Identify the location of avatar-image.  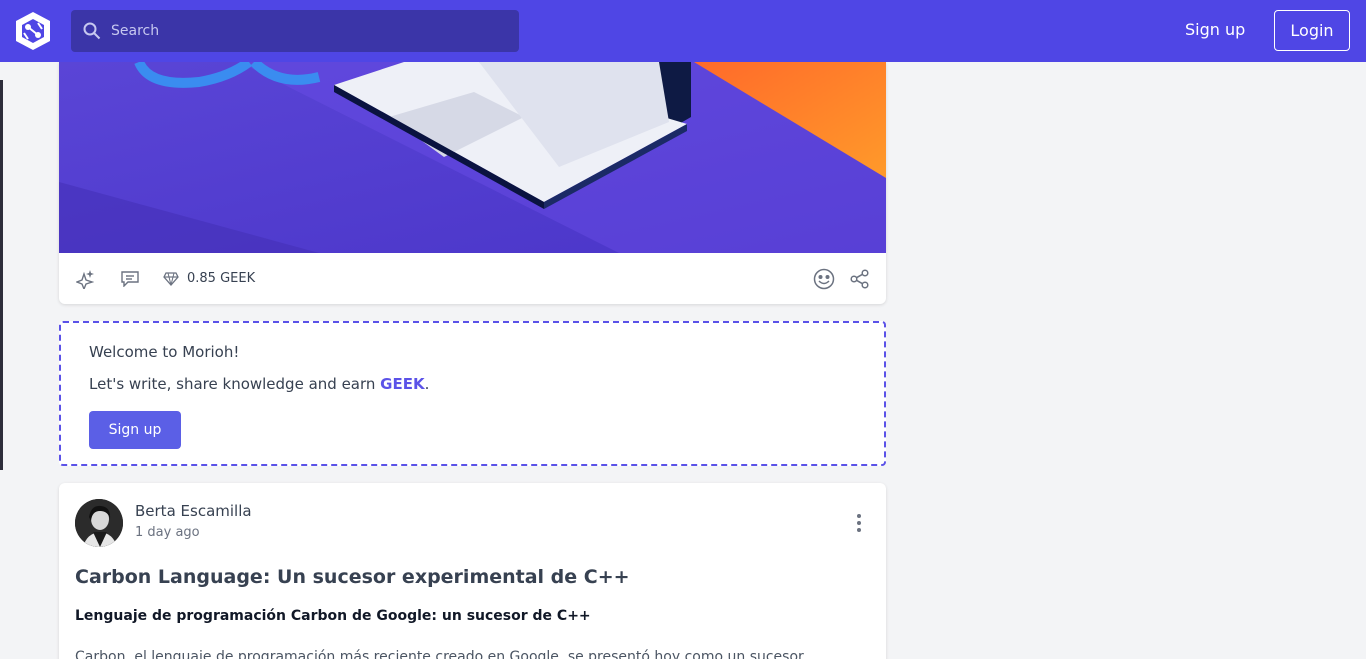
(99, 523).